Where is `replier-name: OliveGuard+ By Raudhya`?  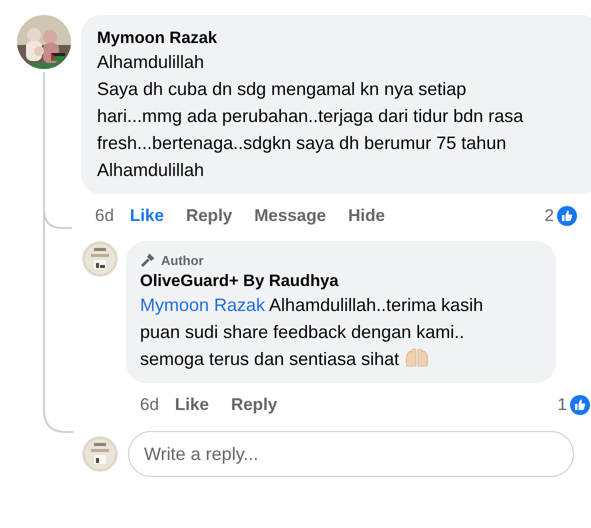 replier-name: OliveGuard+ By Raudhya is located at coordinates (341, 281).